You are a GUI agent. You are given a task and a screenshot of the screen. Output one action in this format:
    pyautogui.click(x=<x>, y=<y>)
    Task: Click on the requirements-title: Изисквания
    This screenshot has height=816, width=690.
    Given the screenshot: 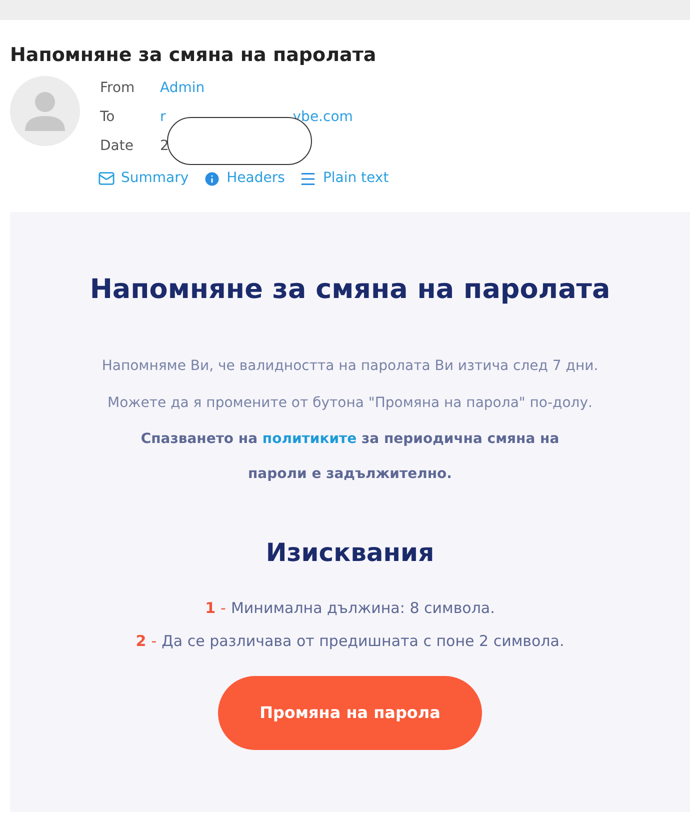 What is the action you would take?
    pyautogui.click(x=350, y=553)
    